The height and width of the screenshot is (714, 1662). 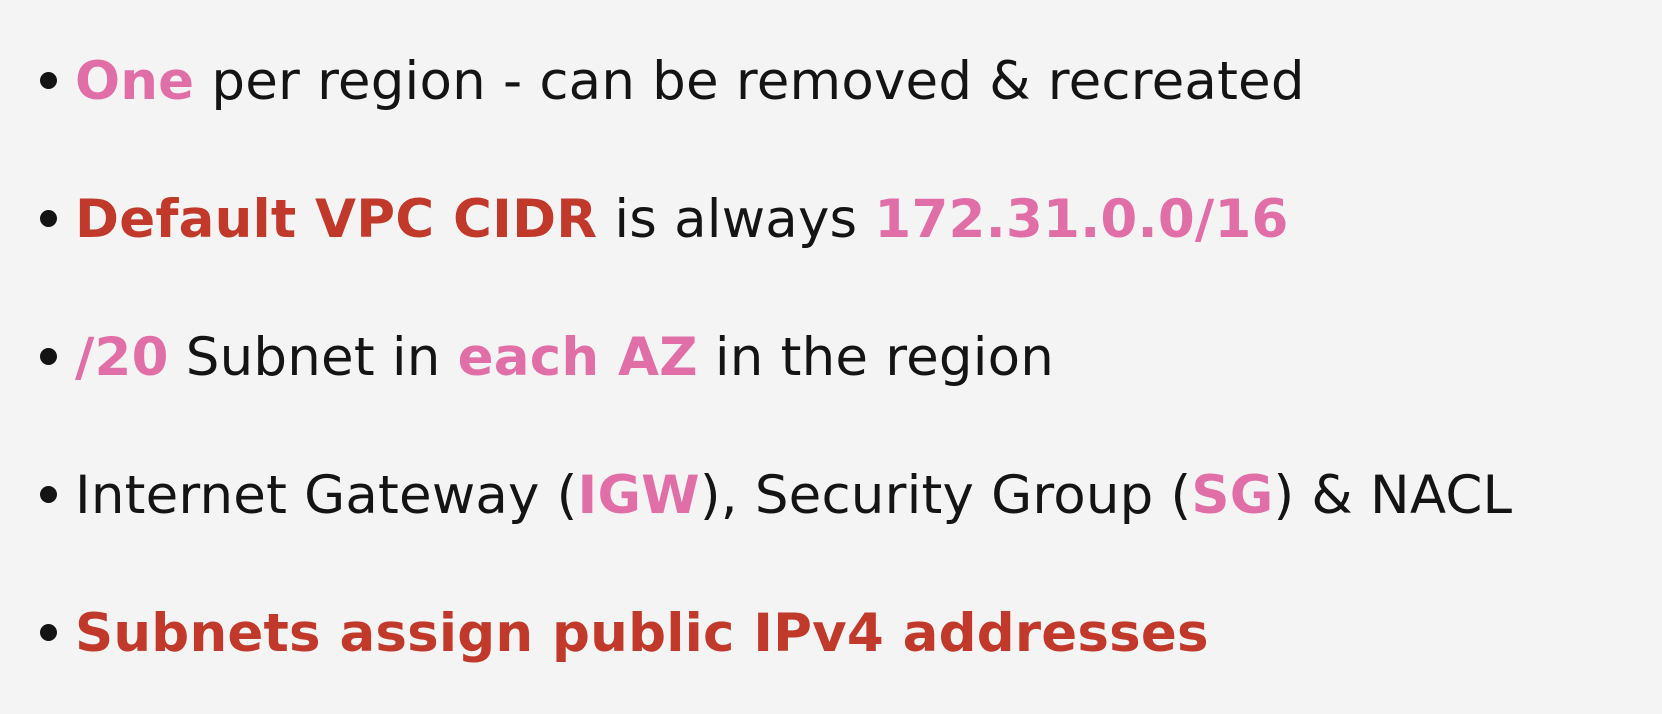 I want to click on highlight-one: One, so click(x=135, y=81).